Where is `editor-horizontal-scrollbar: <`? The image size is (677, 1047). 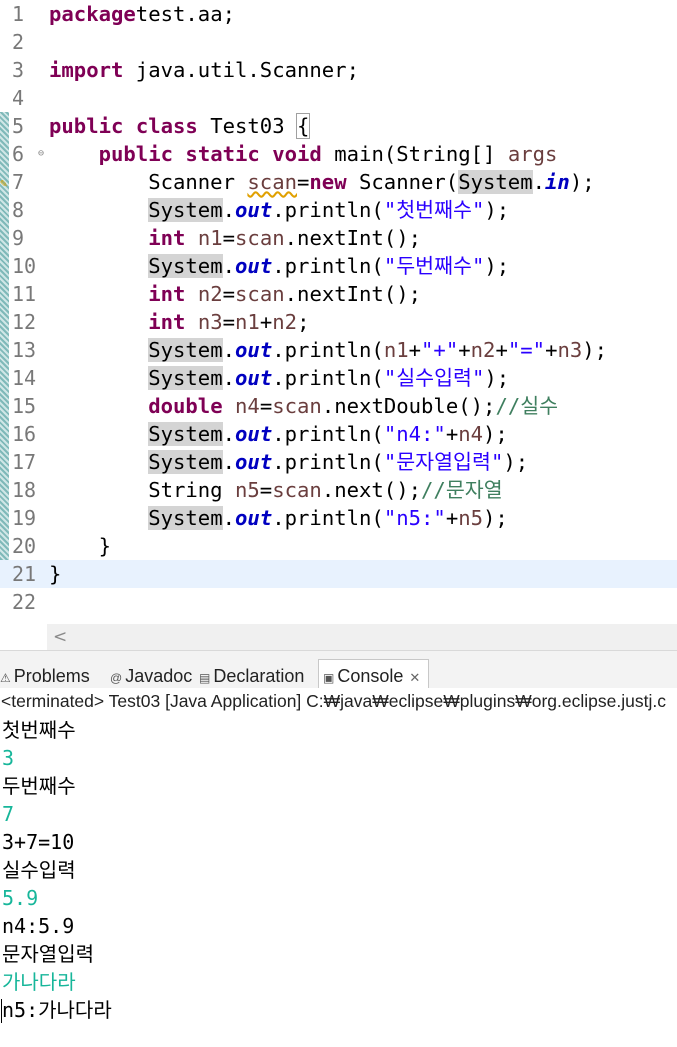
editor-horizontal-scrollbar: < is located at coordinates (362, 637).